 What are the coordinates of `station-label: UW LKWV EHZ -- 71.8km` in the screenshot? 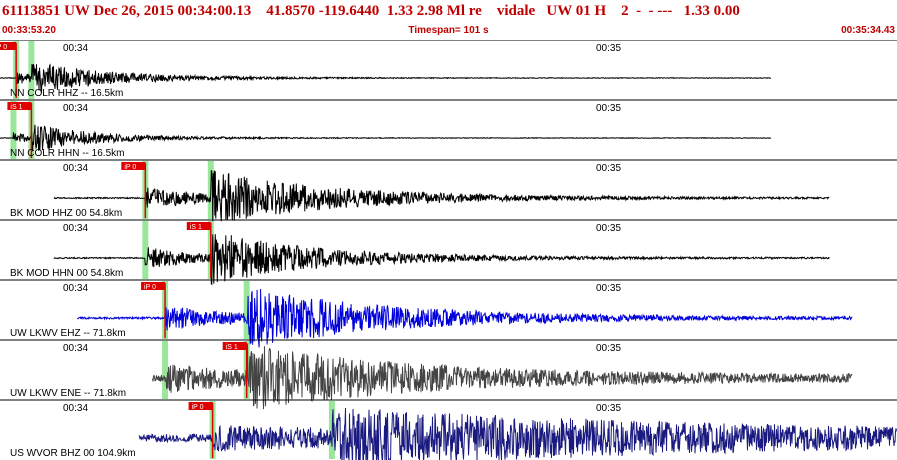 It's located at (68, 333).